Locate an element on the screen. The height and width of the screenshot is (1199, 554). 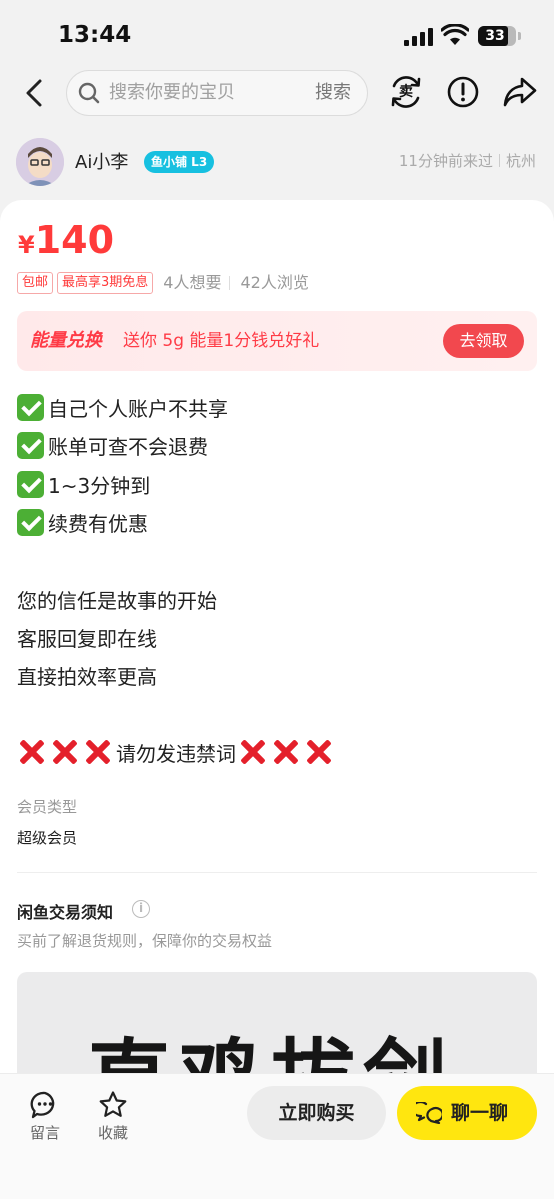
seller-meta: 11分钟前来过 杭州 is located at coordinates (467, 160).